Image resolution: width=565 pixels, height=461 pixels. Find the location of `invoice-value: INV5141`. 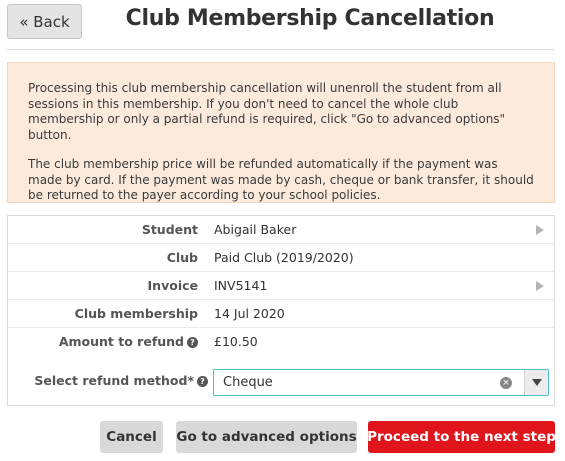

invoice-value: INV5141 is located at coordinates (241, 285).